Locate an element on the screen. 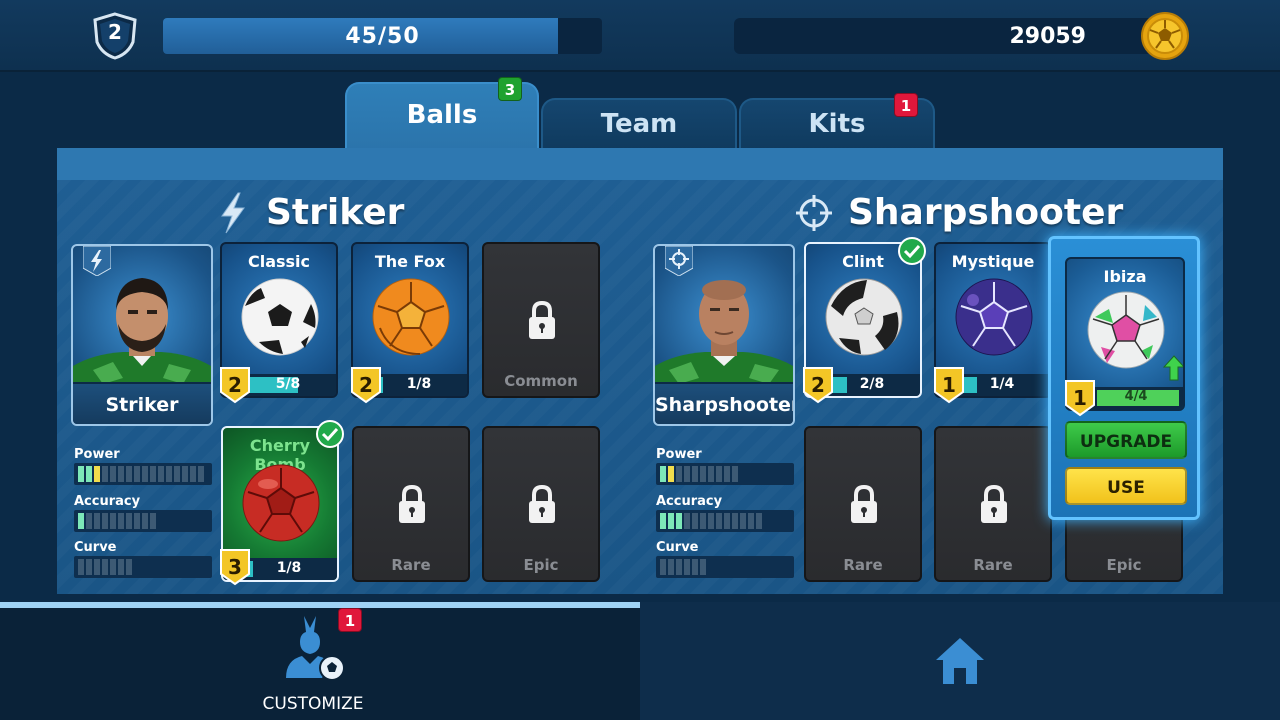 This screenshot has height=720, width=1280. nav-customize-label: CUSTOMIZE is located at coordinates (313, 704).